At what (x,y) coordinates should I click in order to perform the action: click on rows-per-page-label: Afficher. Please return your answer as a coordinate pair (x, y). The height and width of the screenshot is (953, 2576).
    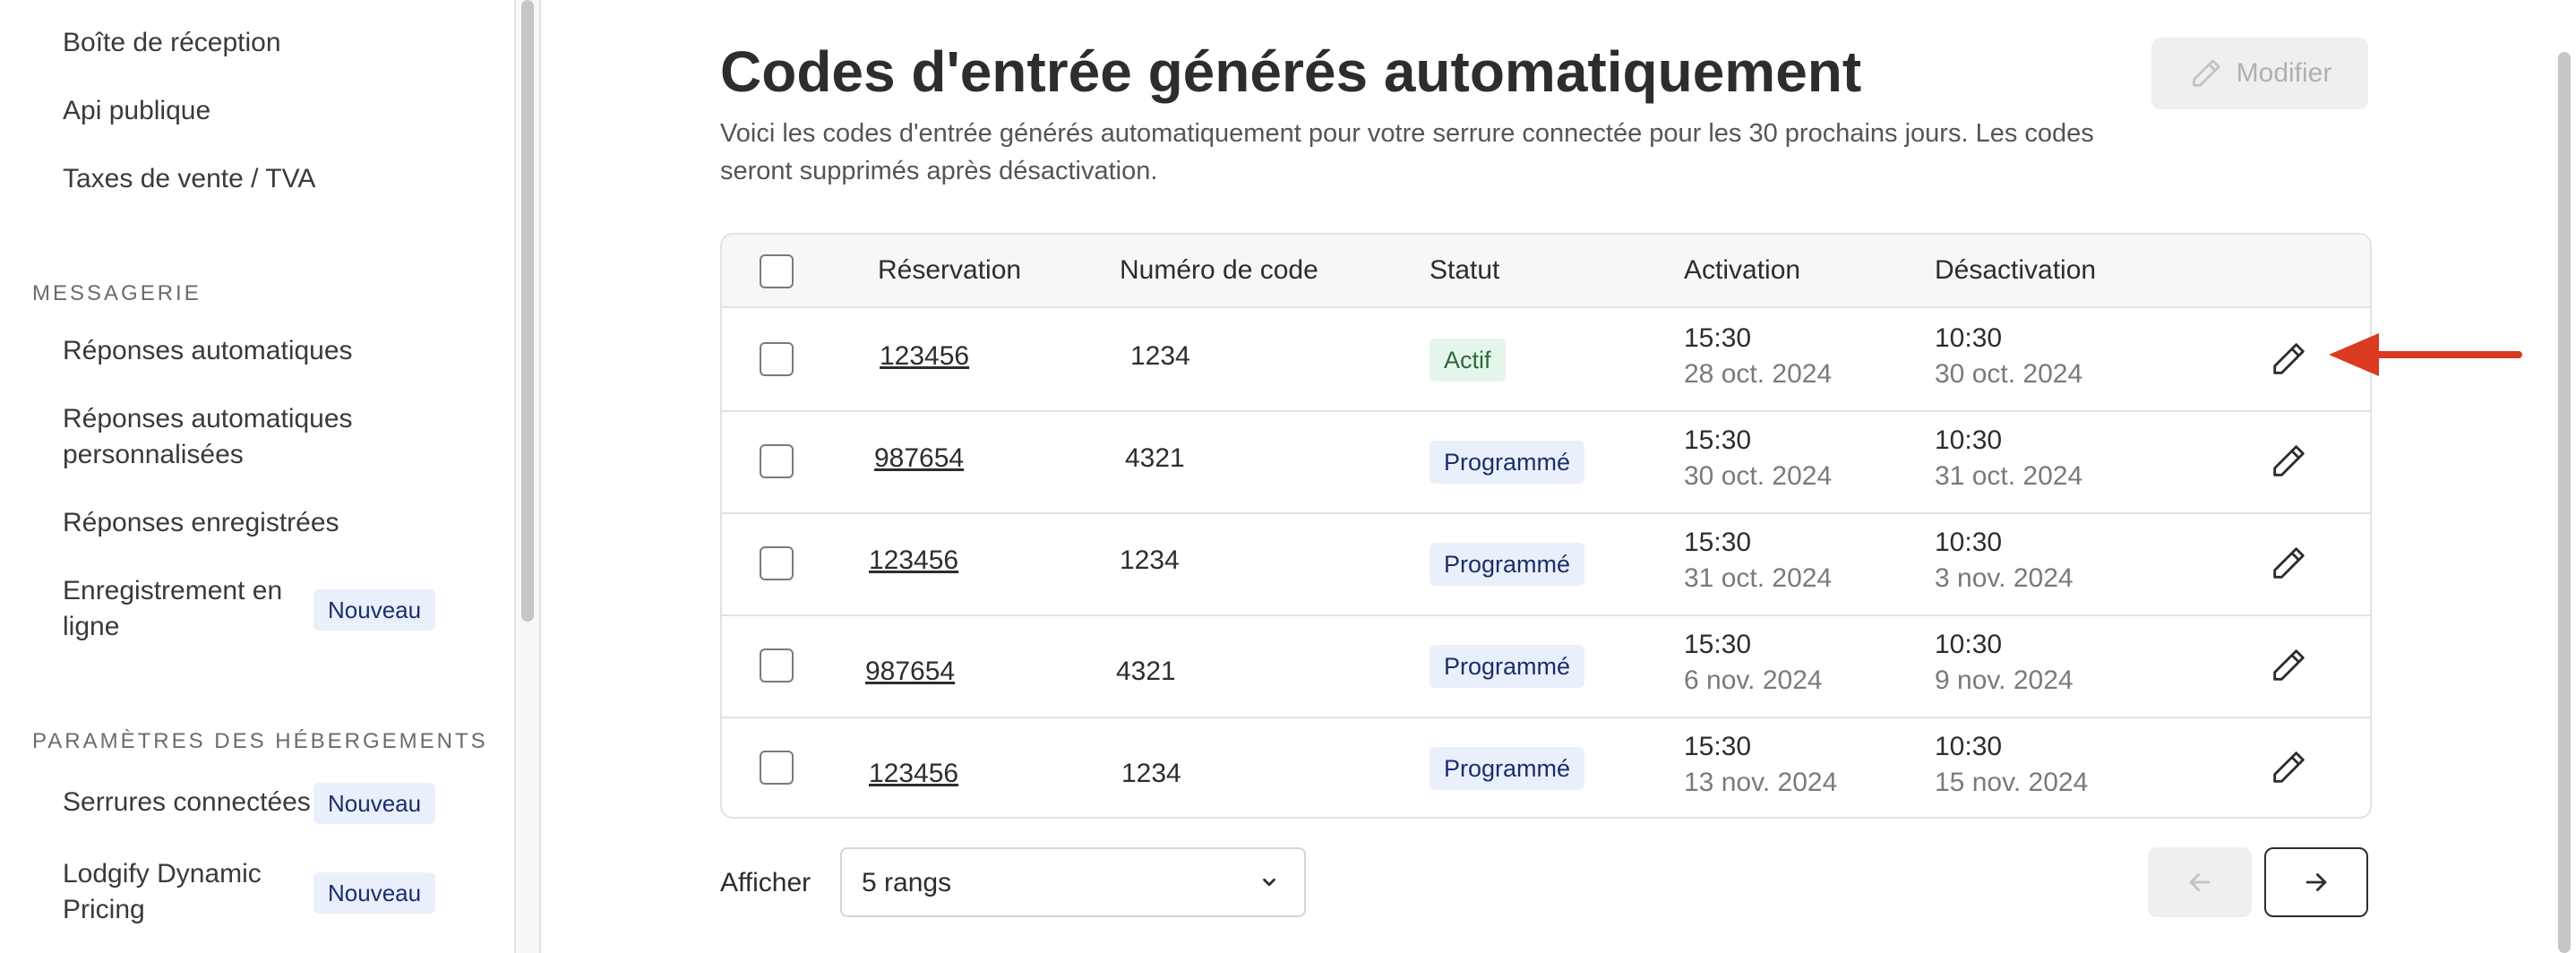
    Looking at the image, I should click on (765, 882).